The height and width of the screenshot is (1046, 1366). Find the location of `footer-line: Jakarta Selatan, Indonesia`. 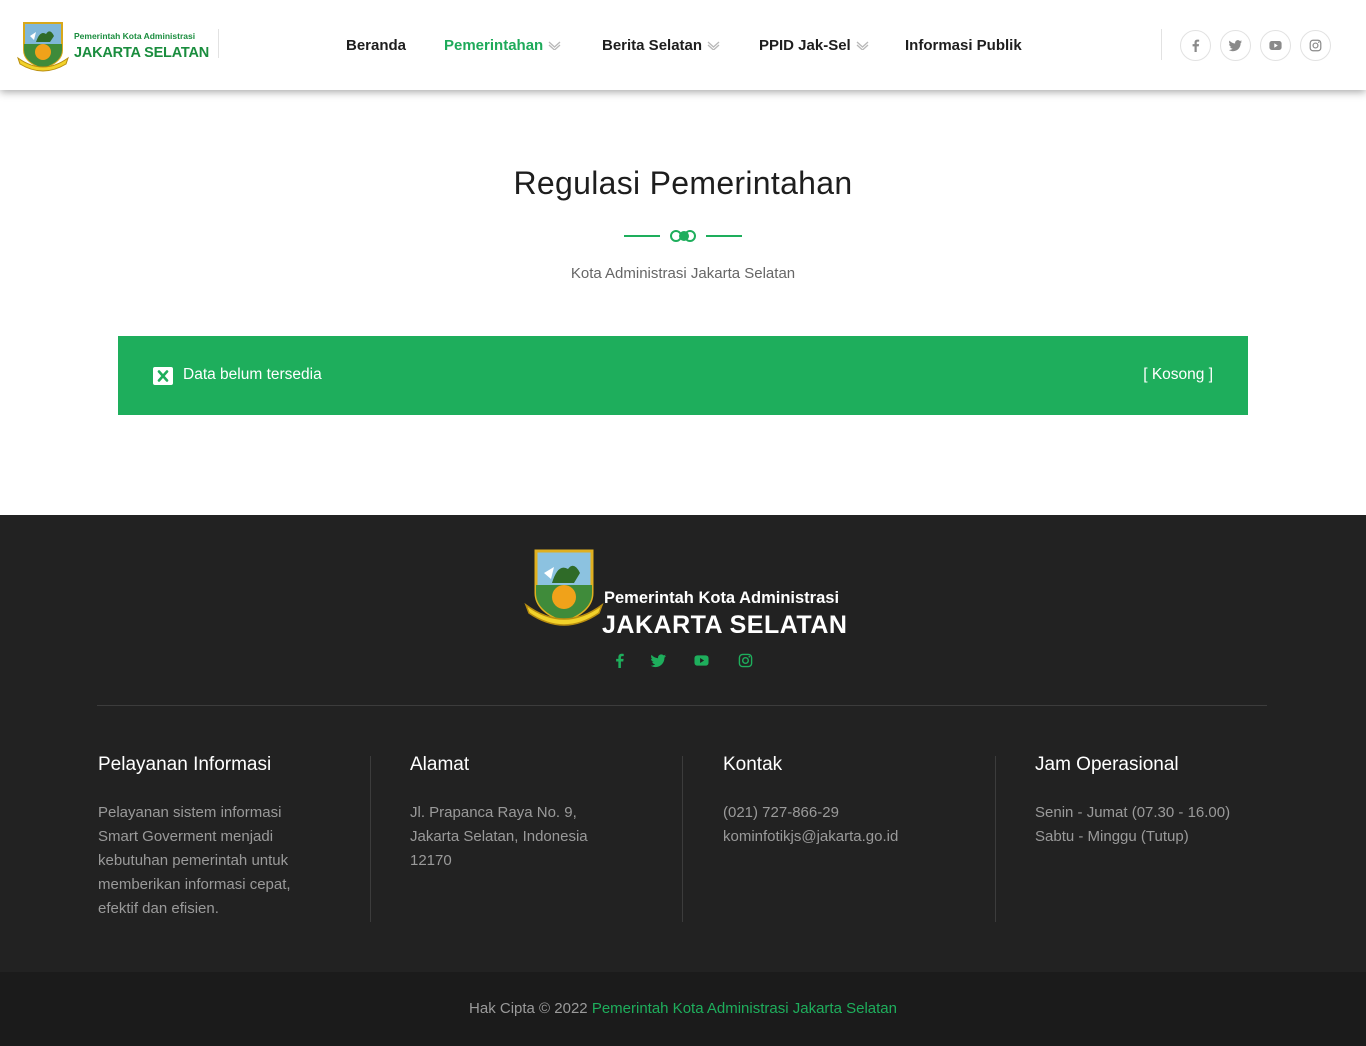

footer-line: Jakarta Selatan, Indonesia is located at coordinates (499, 836).